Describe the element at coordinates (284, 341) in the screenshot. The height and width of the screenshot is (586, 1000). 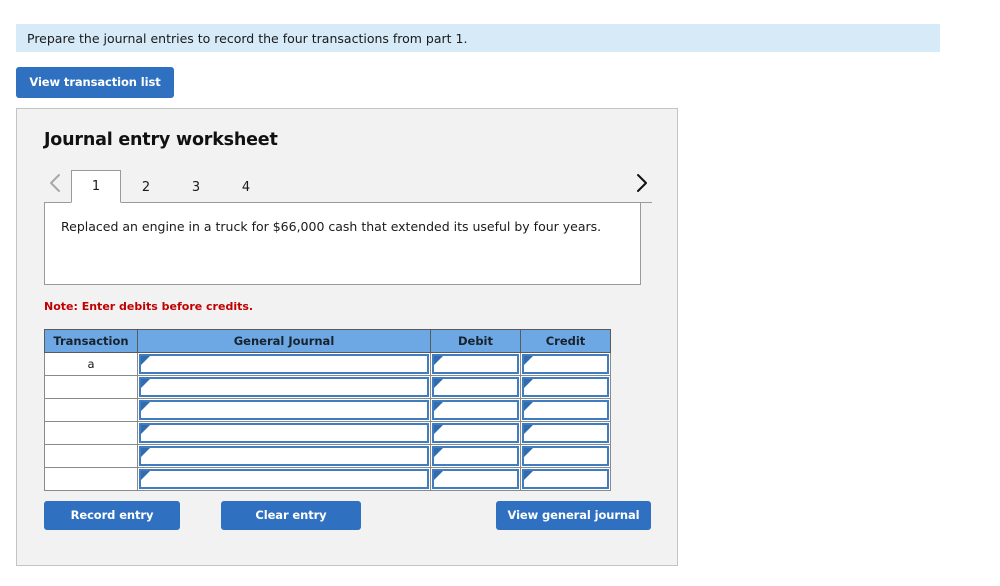
I see `column-header-general-journal: General Journal` at that location.